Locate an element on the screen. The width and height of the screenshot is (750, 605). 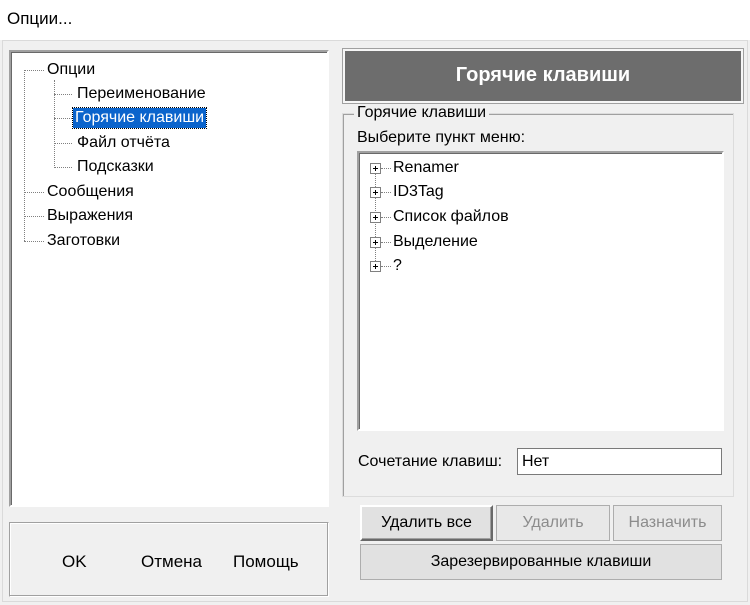
tree-item-report-file: Файл отчёта is located at coordinates (123, 143).